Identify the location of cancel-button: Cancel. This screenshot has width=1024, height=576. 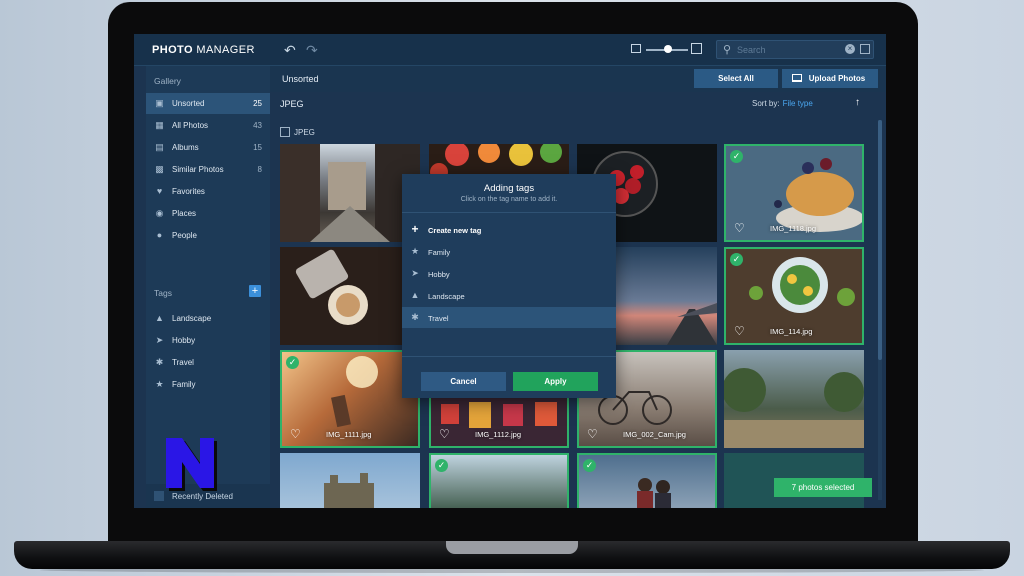
(463, 381).